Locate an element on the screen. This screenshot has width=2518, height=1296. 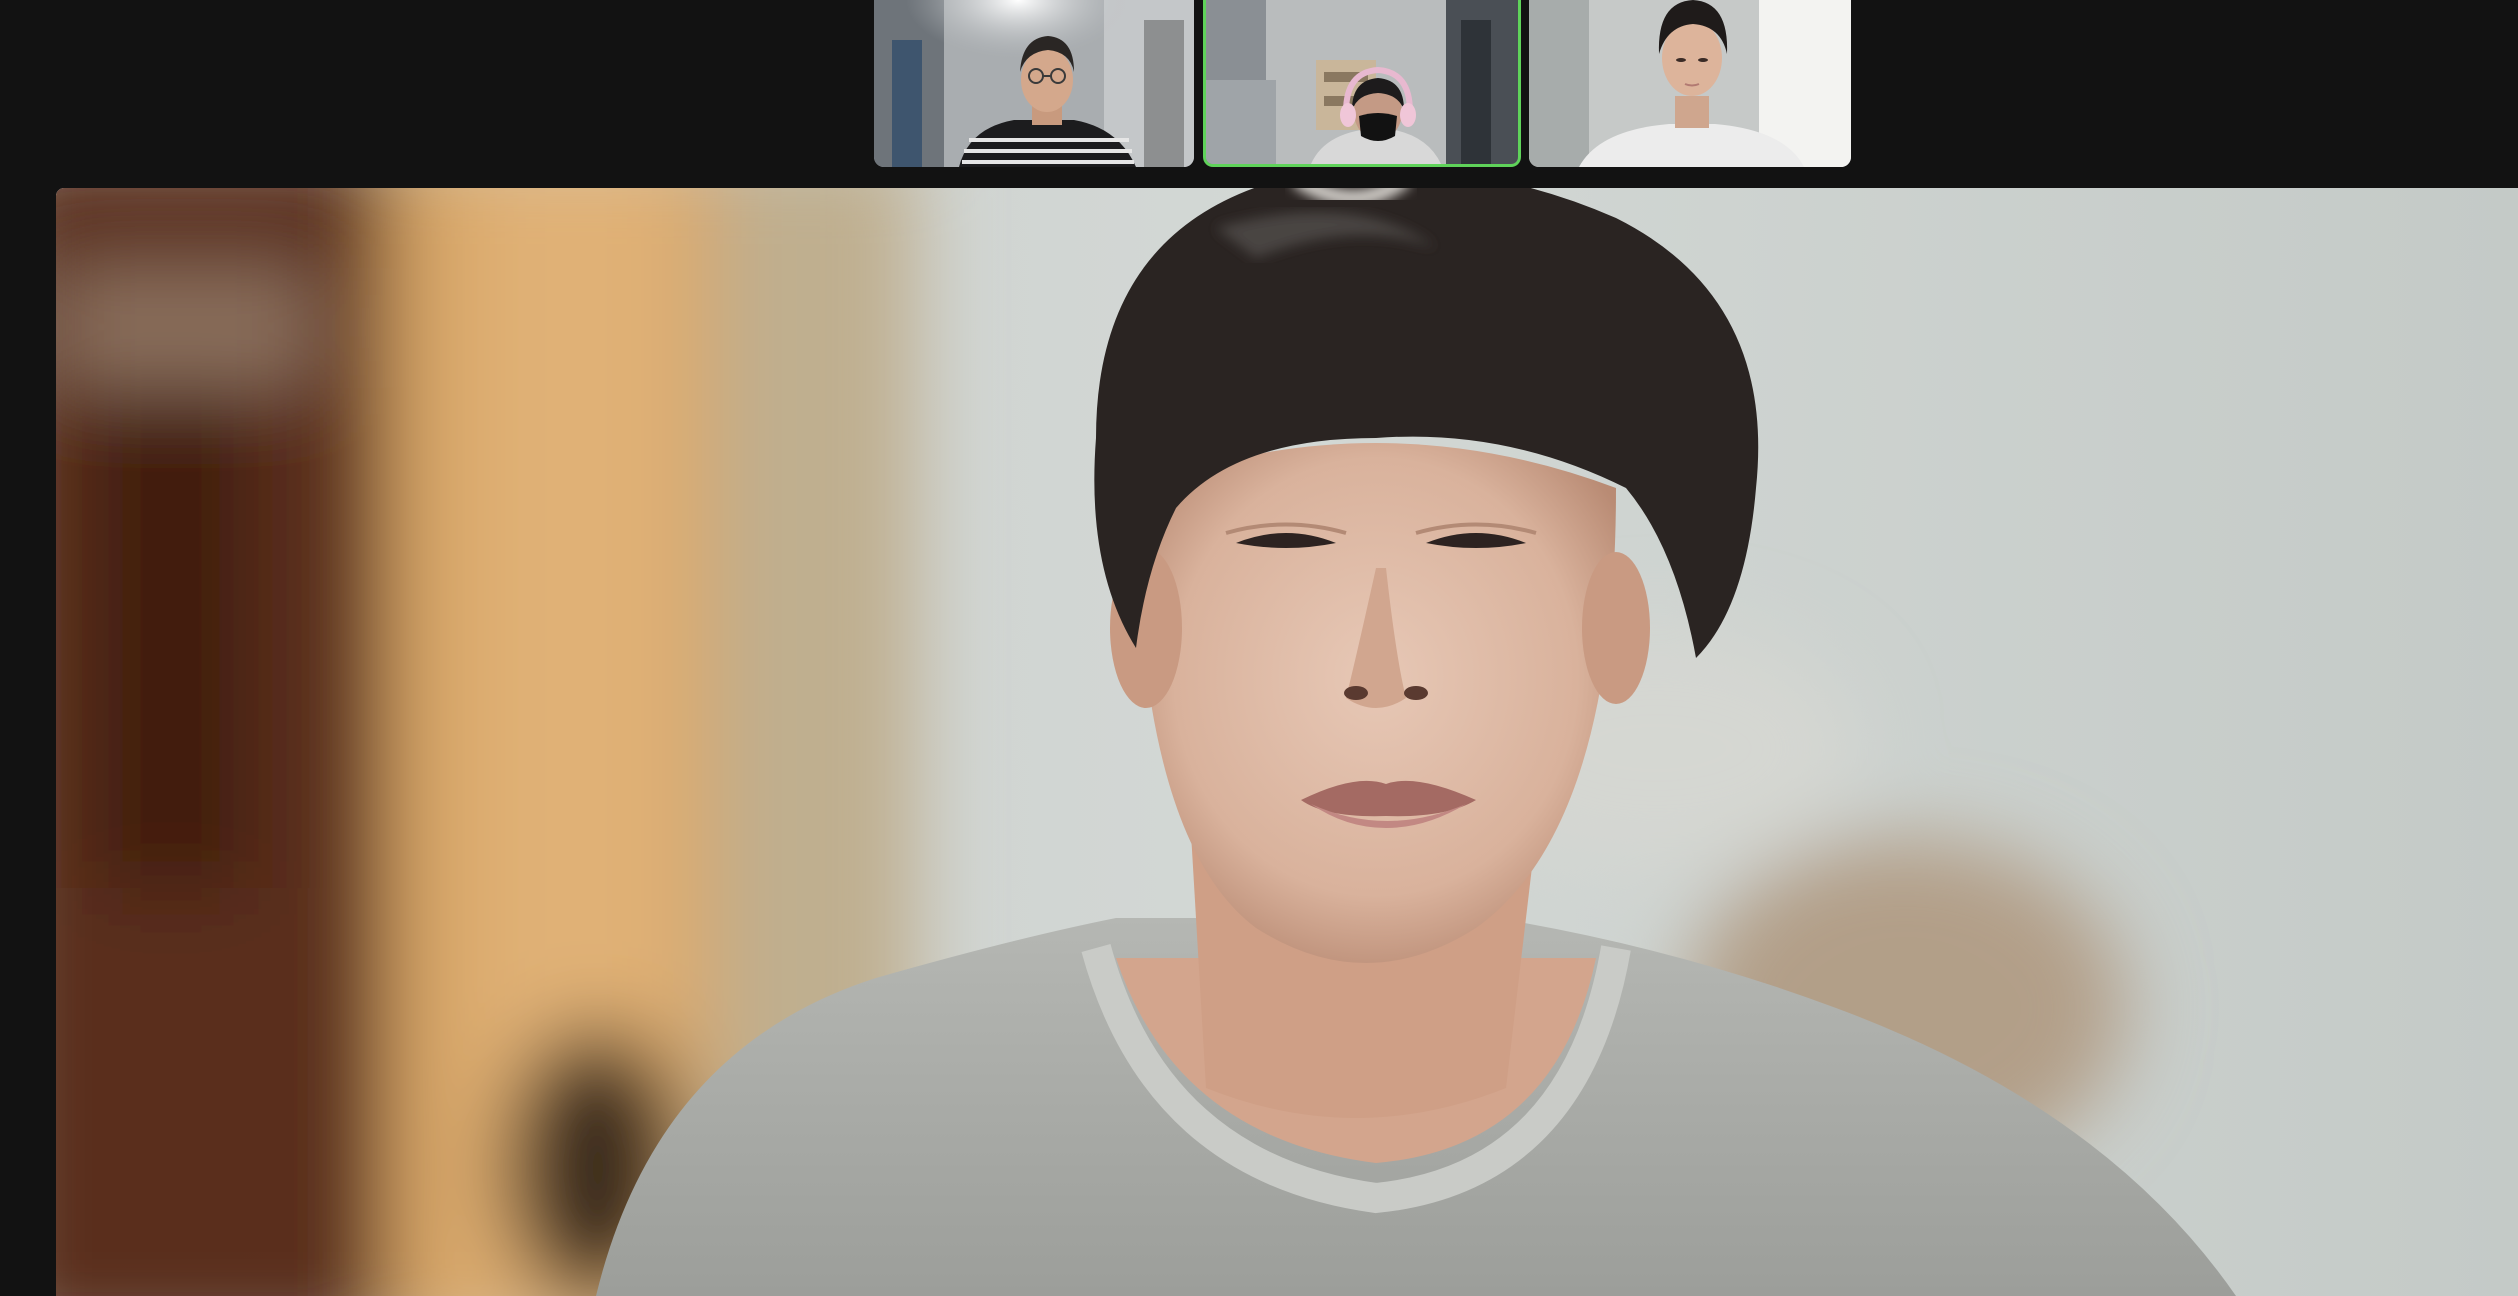
participant-thumbnail-strip is located at coordinates (1362, 84).